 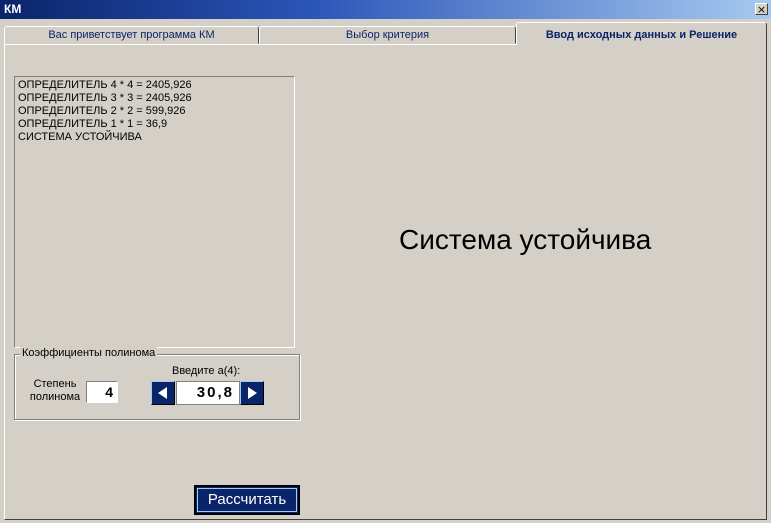 What do you see at coordinates (55, 390) in the screenshot?
I see `degree-label: Степень полинома` at bounding box center [55, 390].